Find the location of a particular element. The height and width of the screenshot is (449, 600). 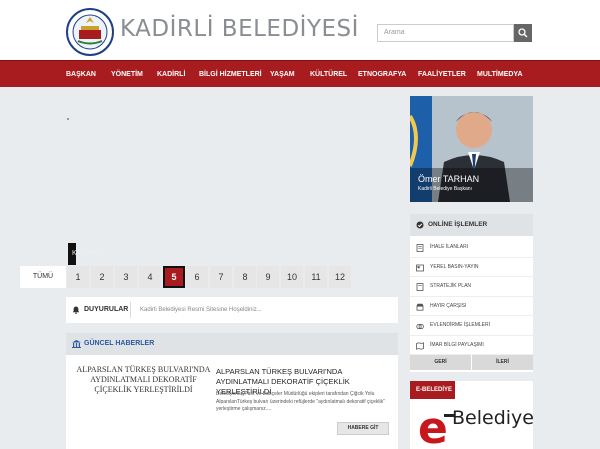

search-input: Arama is located at coordinates (445, 33).